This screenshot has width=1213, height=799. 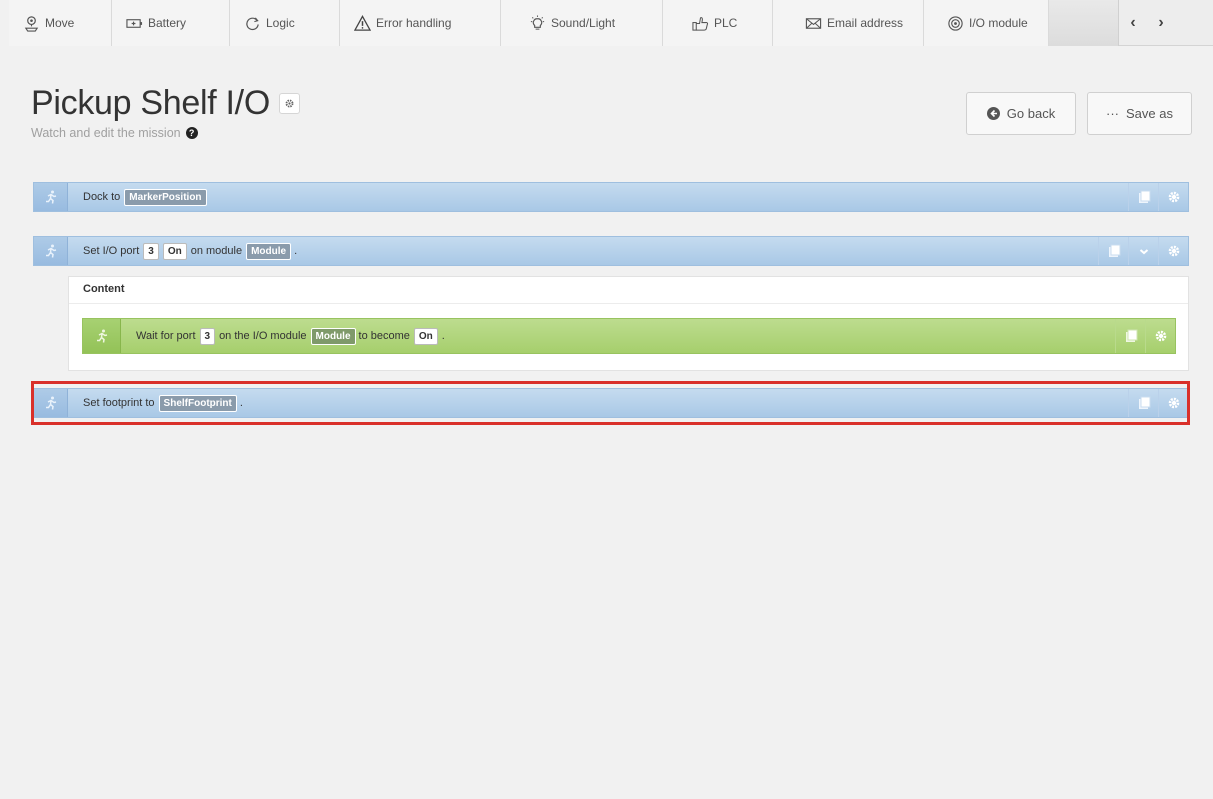 I want to click on tab-move: Move, so click(x=60, y=23).